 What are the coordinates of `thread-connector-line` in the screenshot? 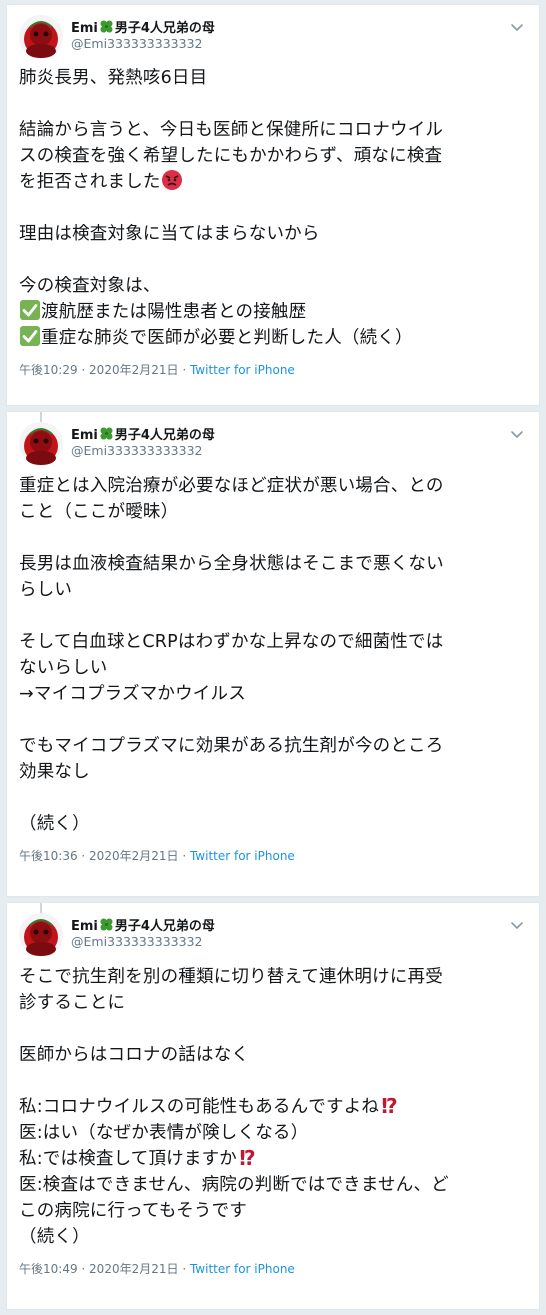 It's located at (41, 417).